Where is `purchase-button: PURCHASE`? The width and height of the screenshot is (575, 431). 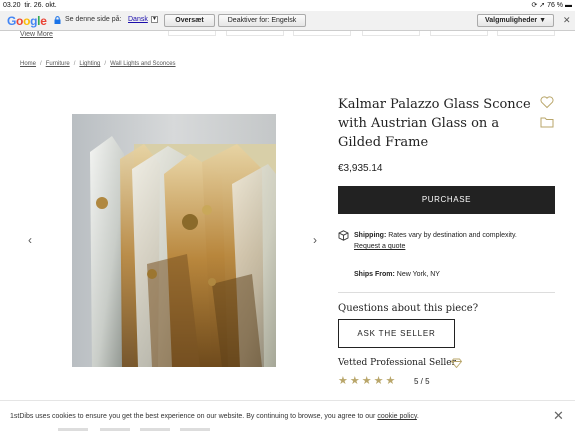
purchase-button: PURCHASE is located at coordinates (446, 200).